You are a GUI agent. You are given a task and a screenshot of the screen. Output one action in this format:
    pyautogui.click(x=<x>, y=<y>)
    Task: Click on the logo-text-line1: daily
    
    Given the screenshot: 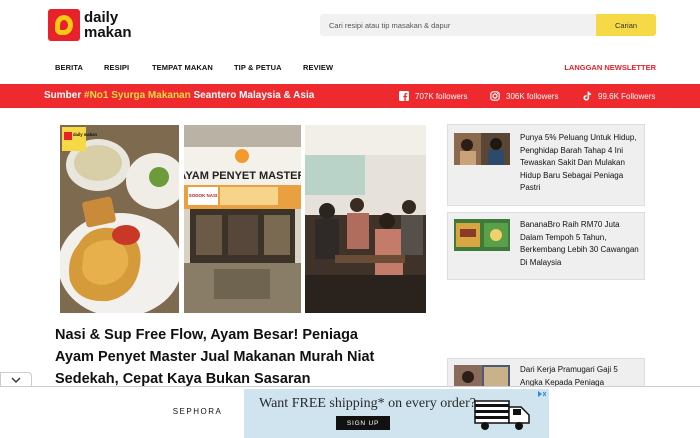 What is the action you would take?
    pyautogui.click(x=101, y=17)
    